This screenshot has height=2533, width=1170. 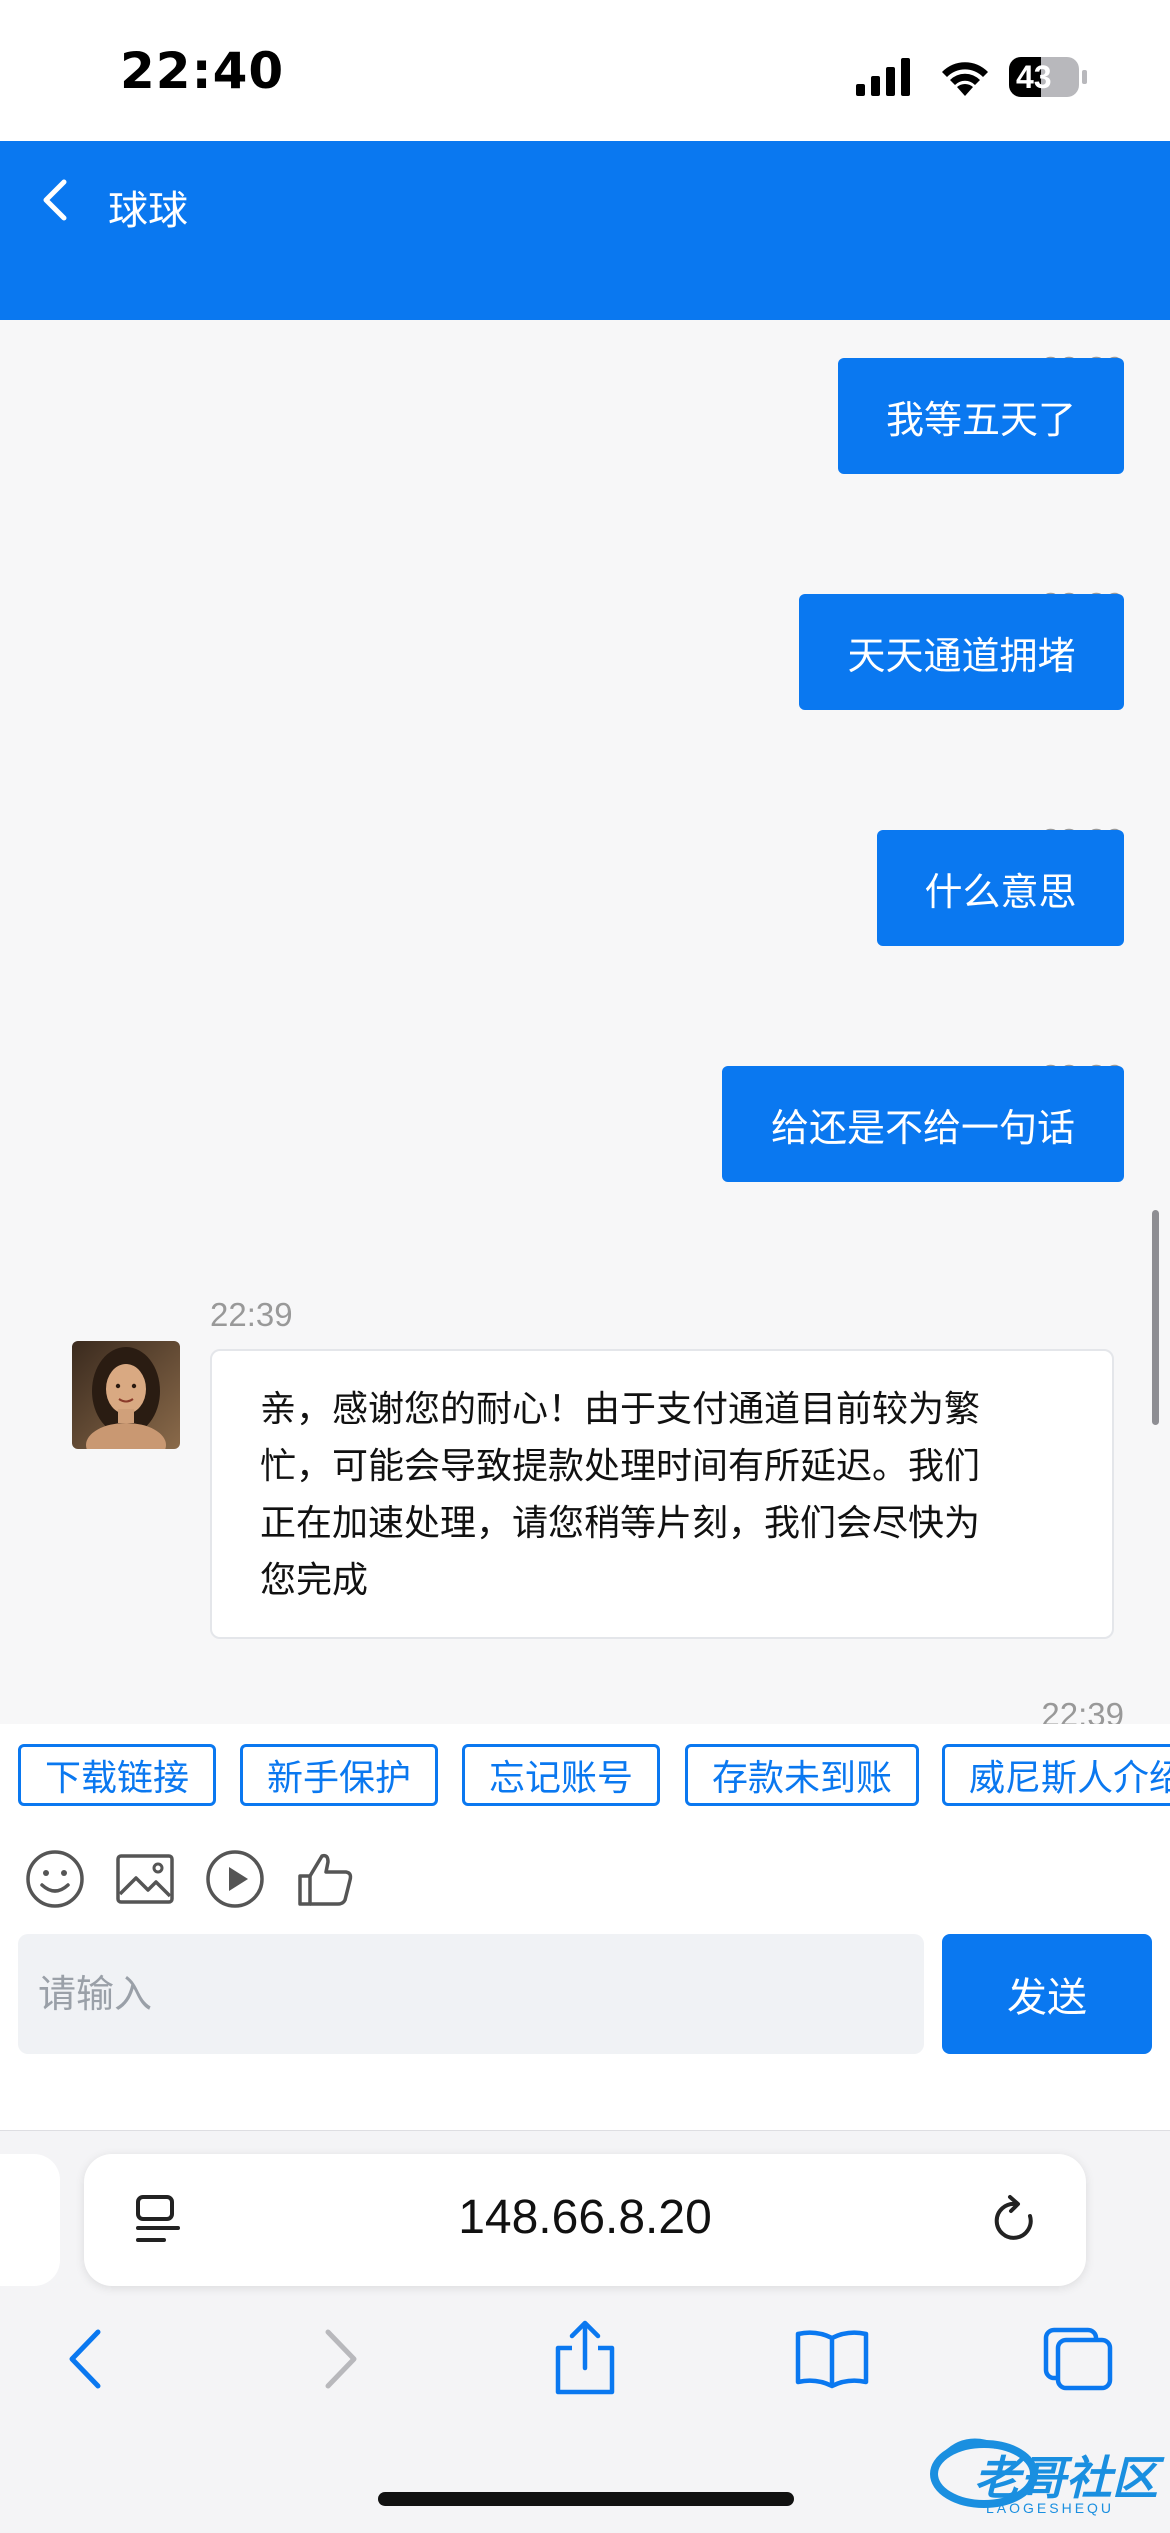 What do you see at coordinates (981, 416) in the screenshot?
I see `sent-message: 我等五天了` at bounding box center [981, 416].